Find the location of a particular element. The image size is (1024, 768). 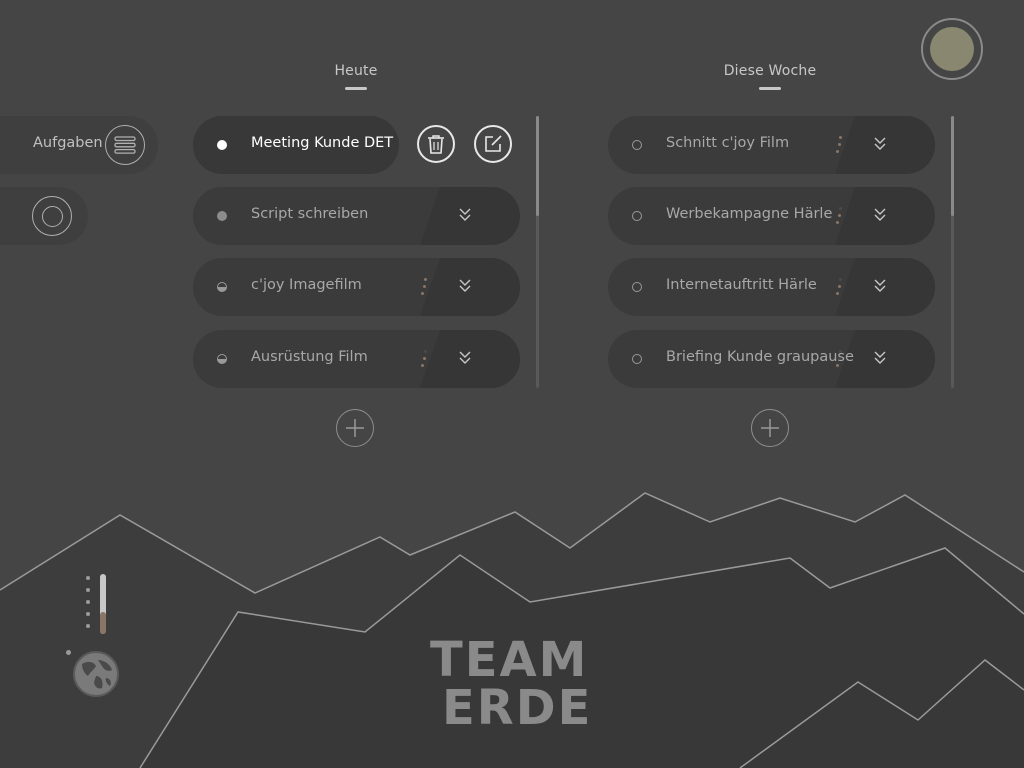

sidebar-menu-label: Aufgaben is located at coordinates (68, 143).